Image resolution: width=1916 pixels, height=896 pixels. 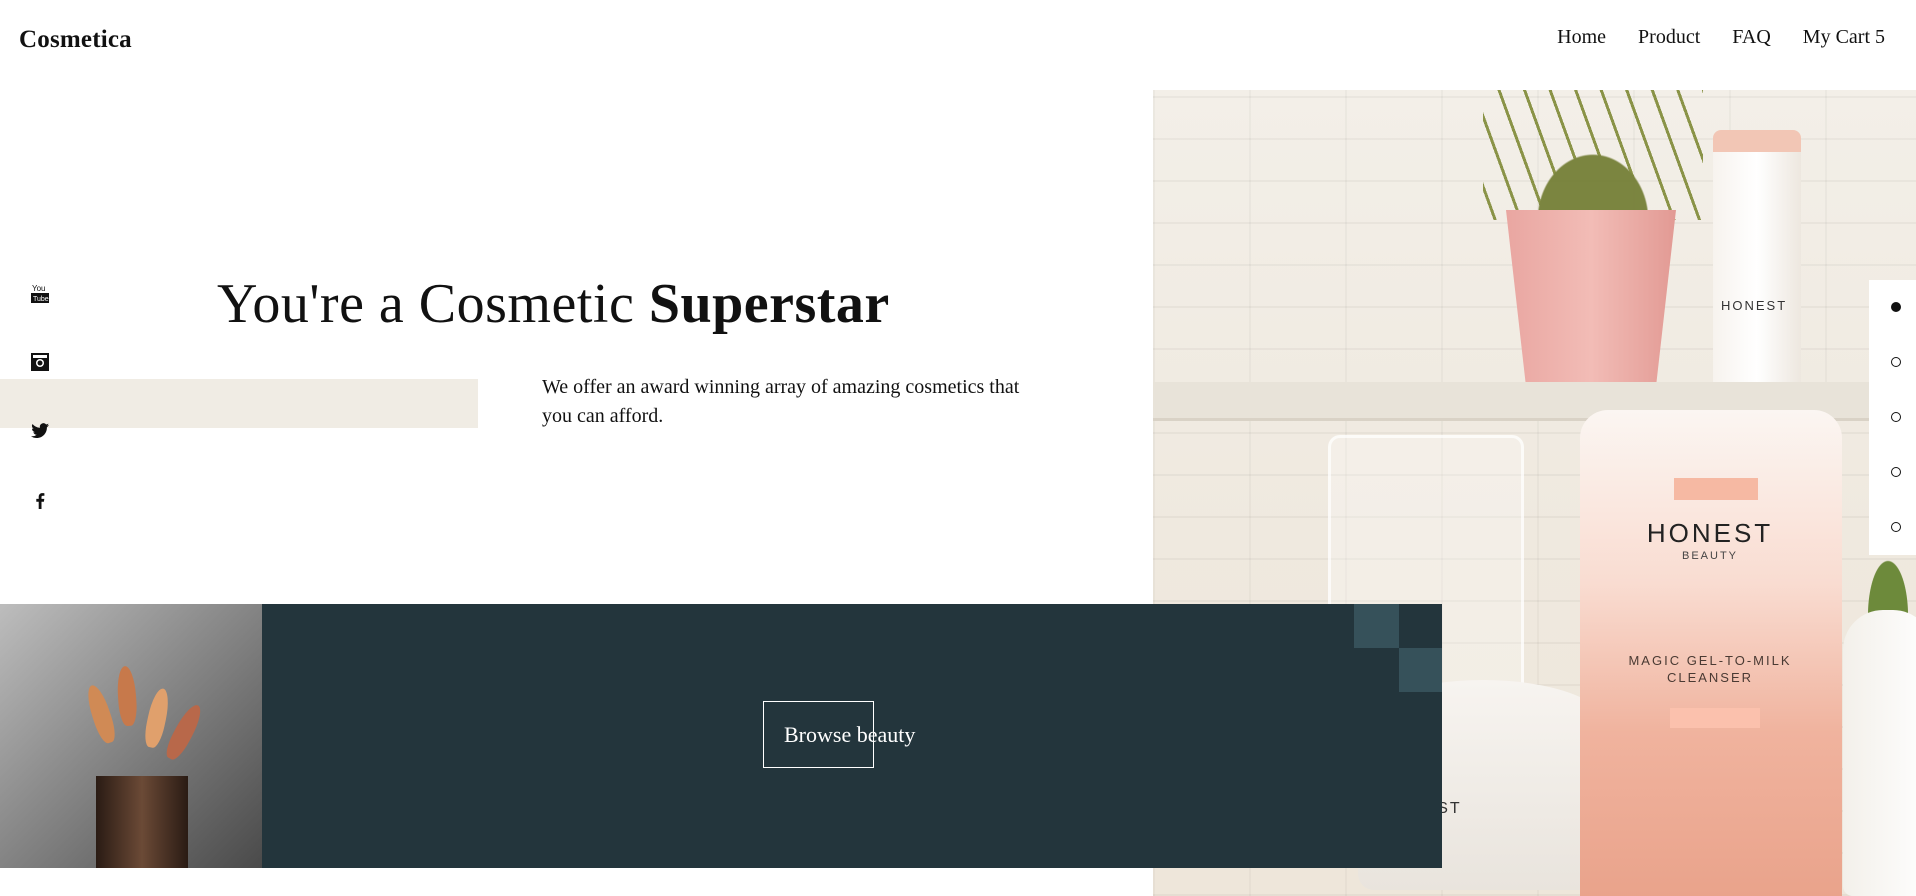 What do you see at coordinates (1879, 753) in the screenshot?
I see `white-vase-image` at bounding box center [1879, 753].